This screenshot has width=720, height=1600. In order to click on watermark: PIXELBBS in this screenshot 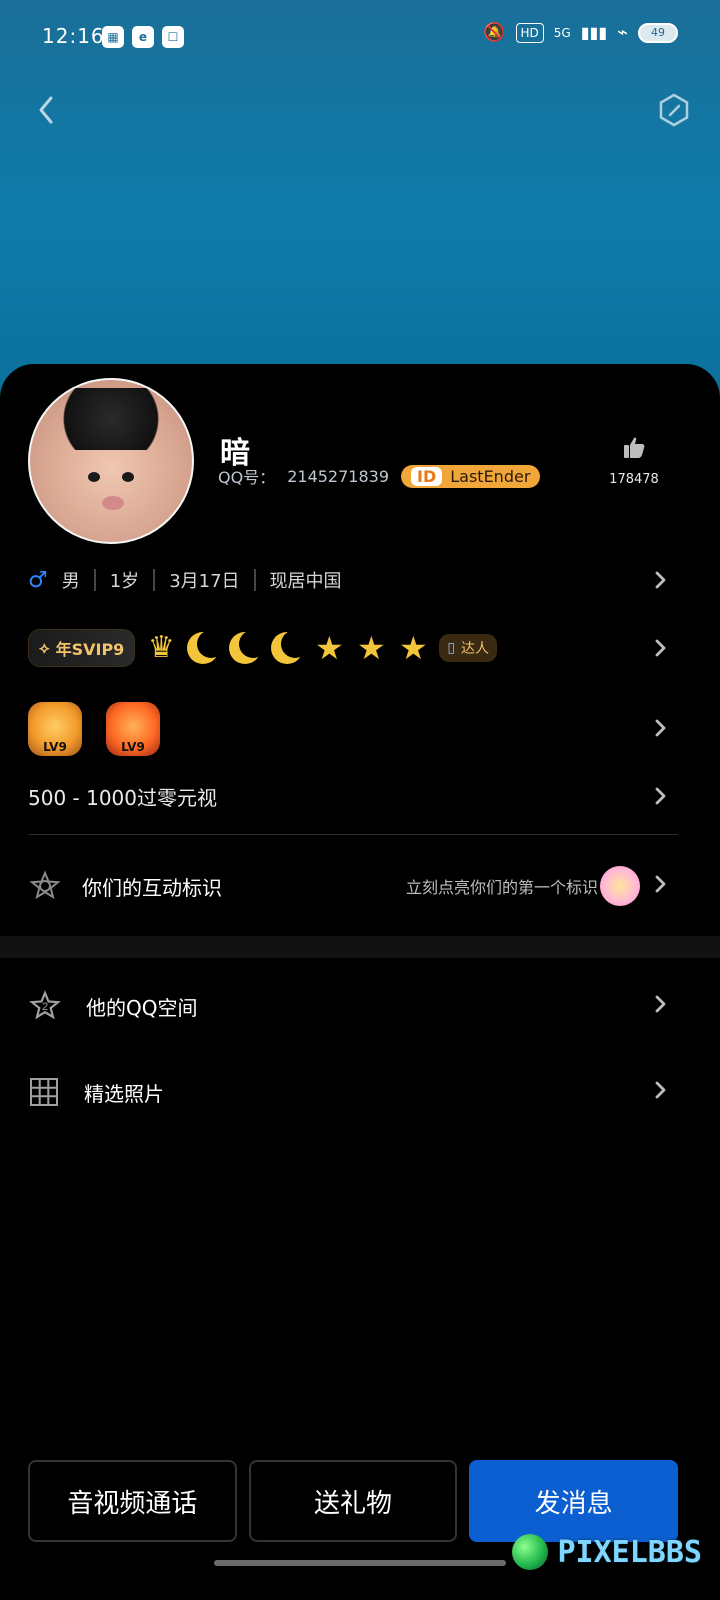, I will do `click(607, 1552)`.